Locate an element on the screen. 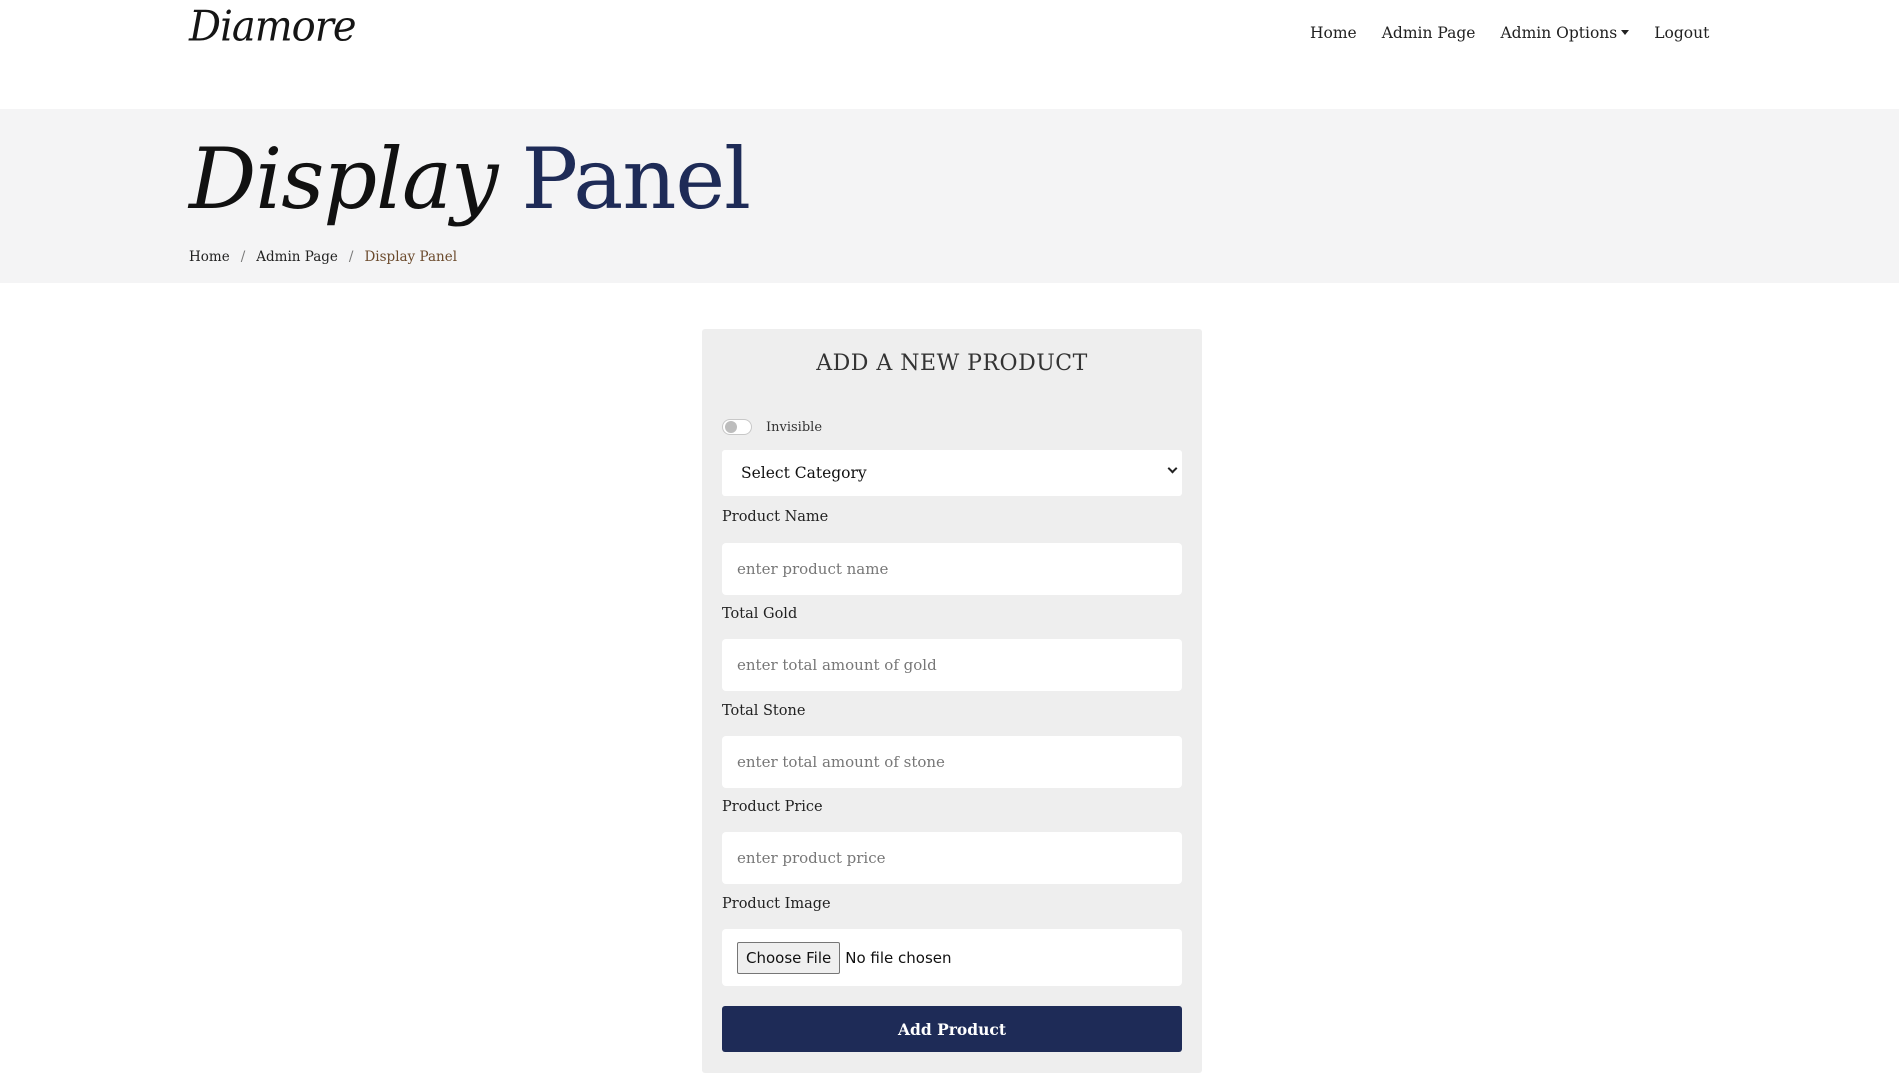  breadcrumb-admin-page: Admin Page is located at coordinates (297, 257).